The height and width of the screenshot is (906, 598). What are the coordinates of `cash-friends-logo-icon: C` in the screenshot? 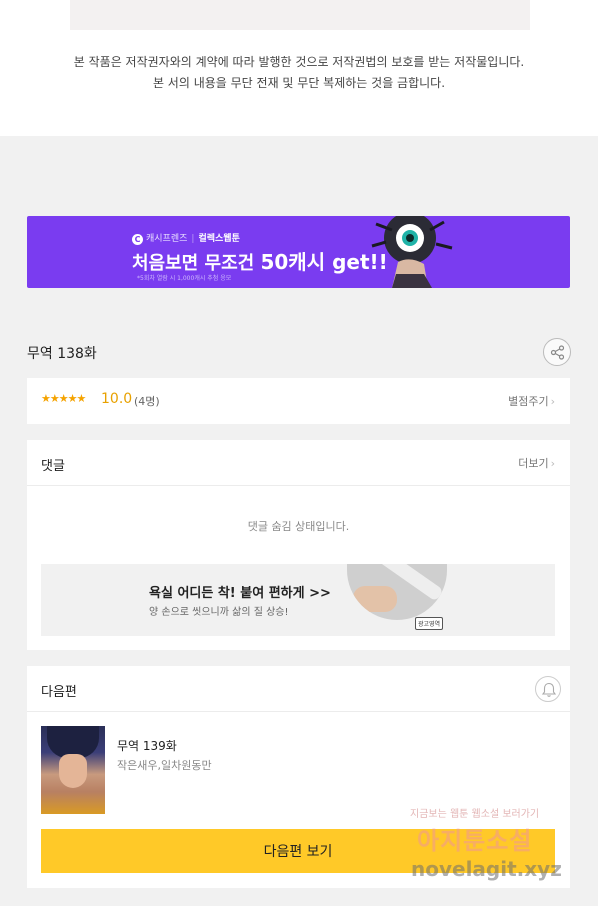 It's located at (137, 239).